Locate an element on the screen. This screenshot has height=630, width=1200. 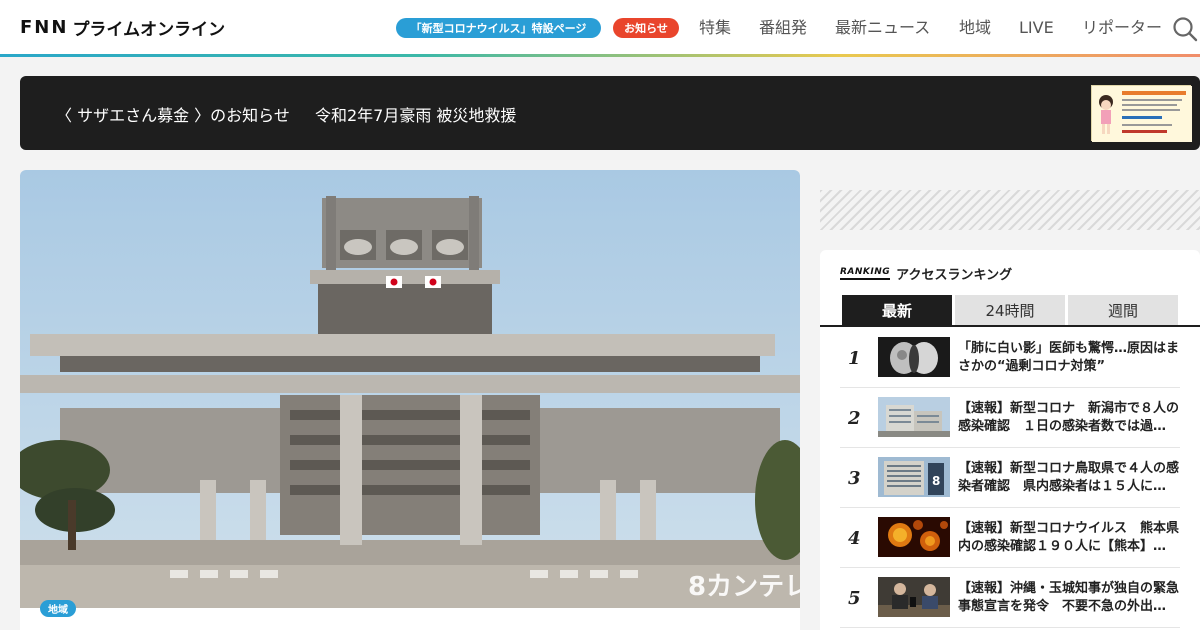
ranking-header: RANKING アクセスランキング is located at coordinates (926, 273).